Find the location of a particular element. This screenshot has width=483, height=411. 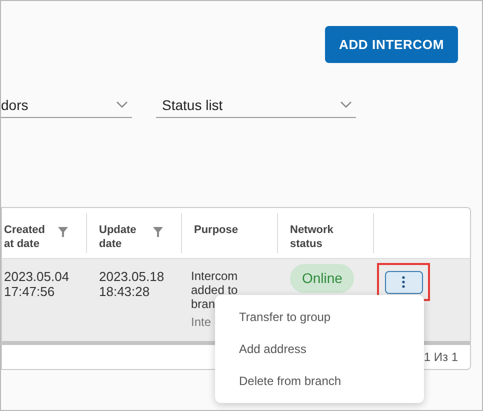

pagination-text: 1 Из 1 is located at coordinates (441, 357).